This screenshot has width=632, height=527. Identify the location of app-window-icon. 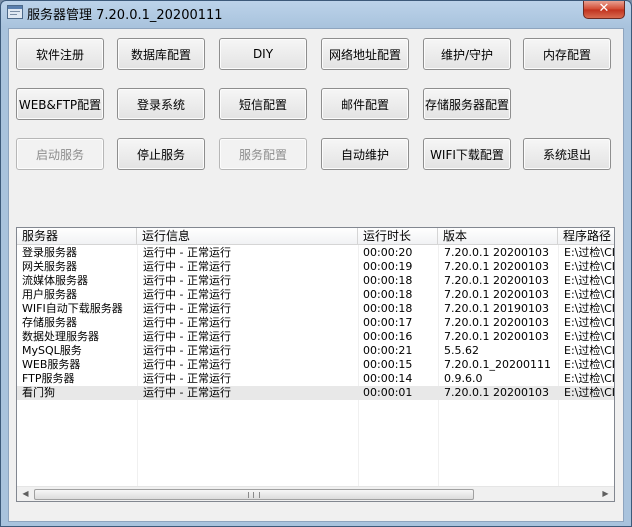
(15, 12).